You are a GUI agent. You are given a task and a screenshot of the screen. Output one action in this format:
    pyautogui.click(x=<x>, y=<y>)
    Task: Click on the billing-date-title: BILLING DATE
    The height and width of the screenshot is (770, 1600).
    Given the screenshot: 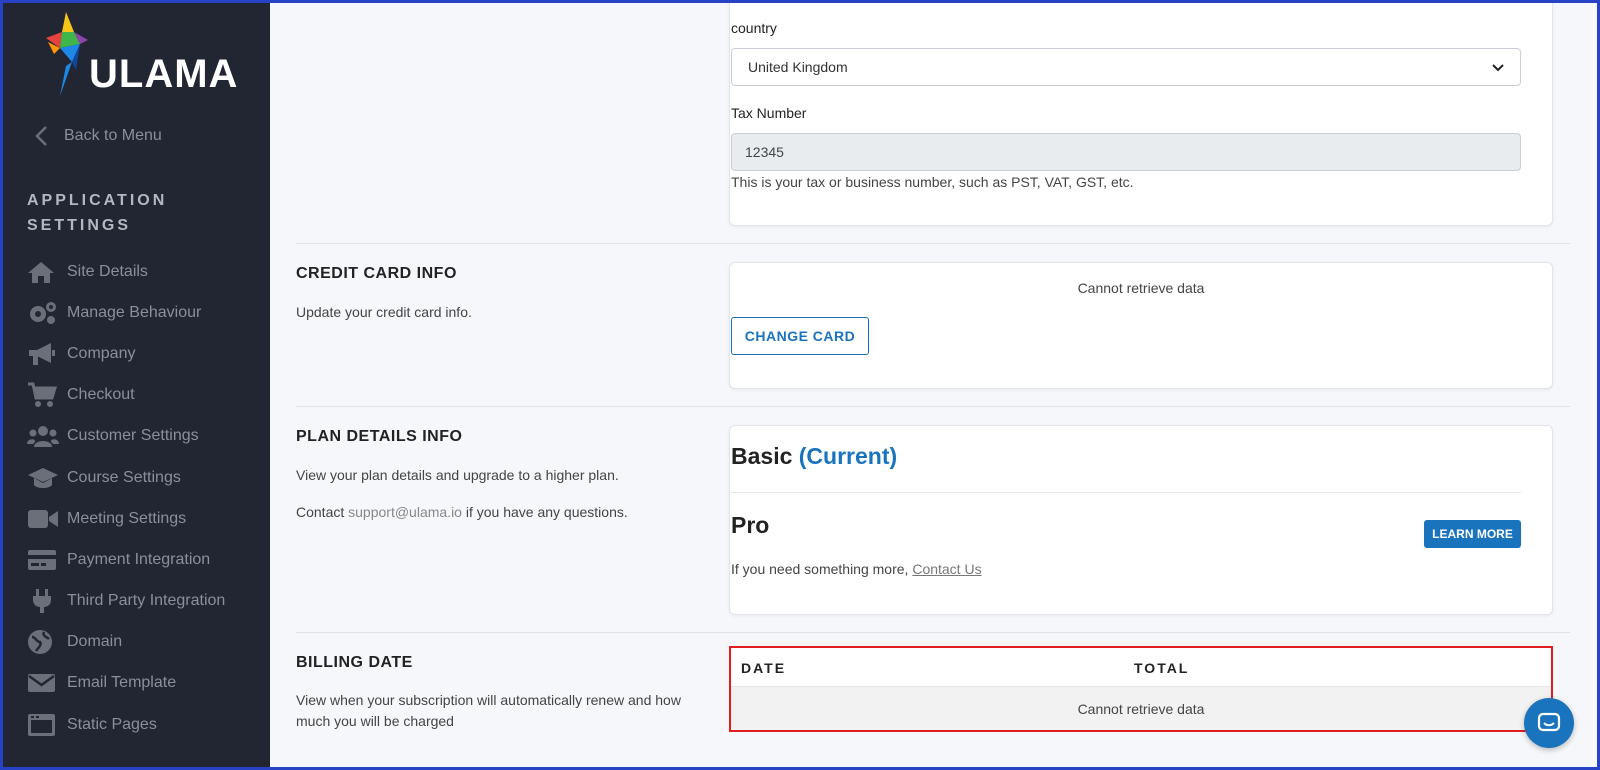 What is the action you would take?
    pyautogui.click(x=354, y=662)
    